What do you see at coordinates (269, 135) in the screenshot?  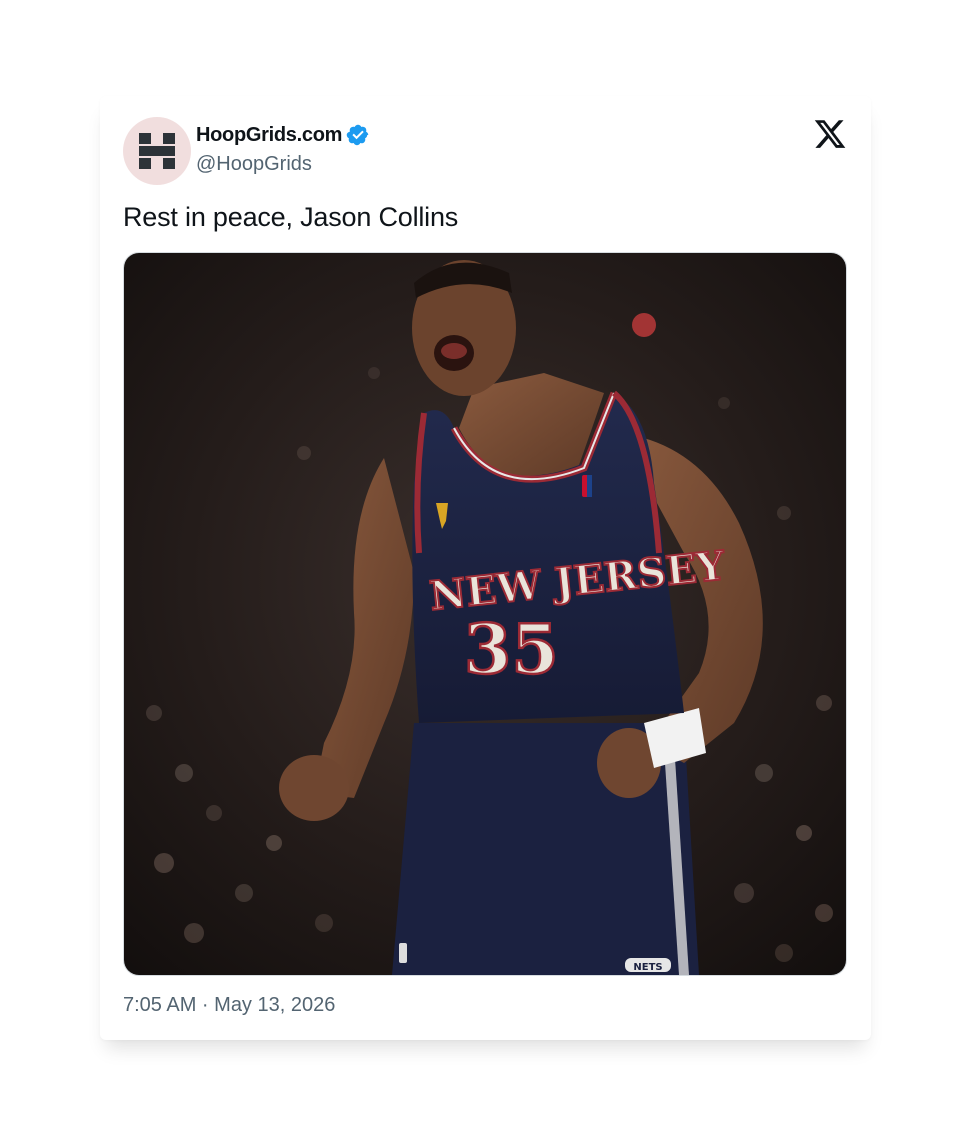 I see `display-name: HoopGrids.com` at bounding box center [269, 135].